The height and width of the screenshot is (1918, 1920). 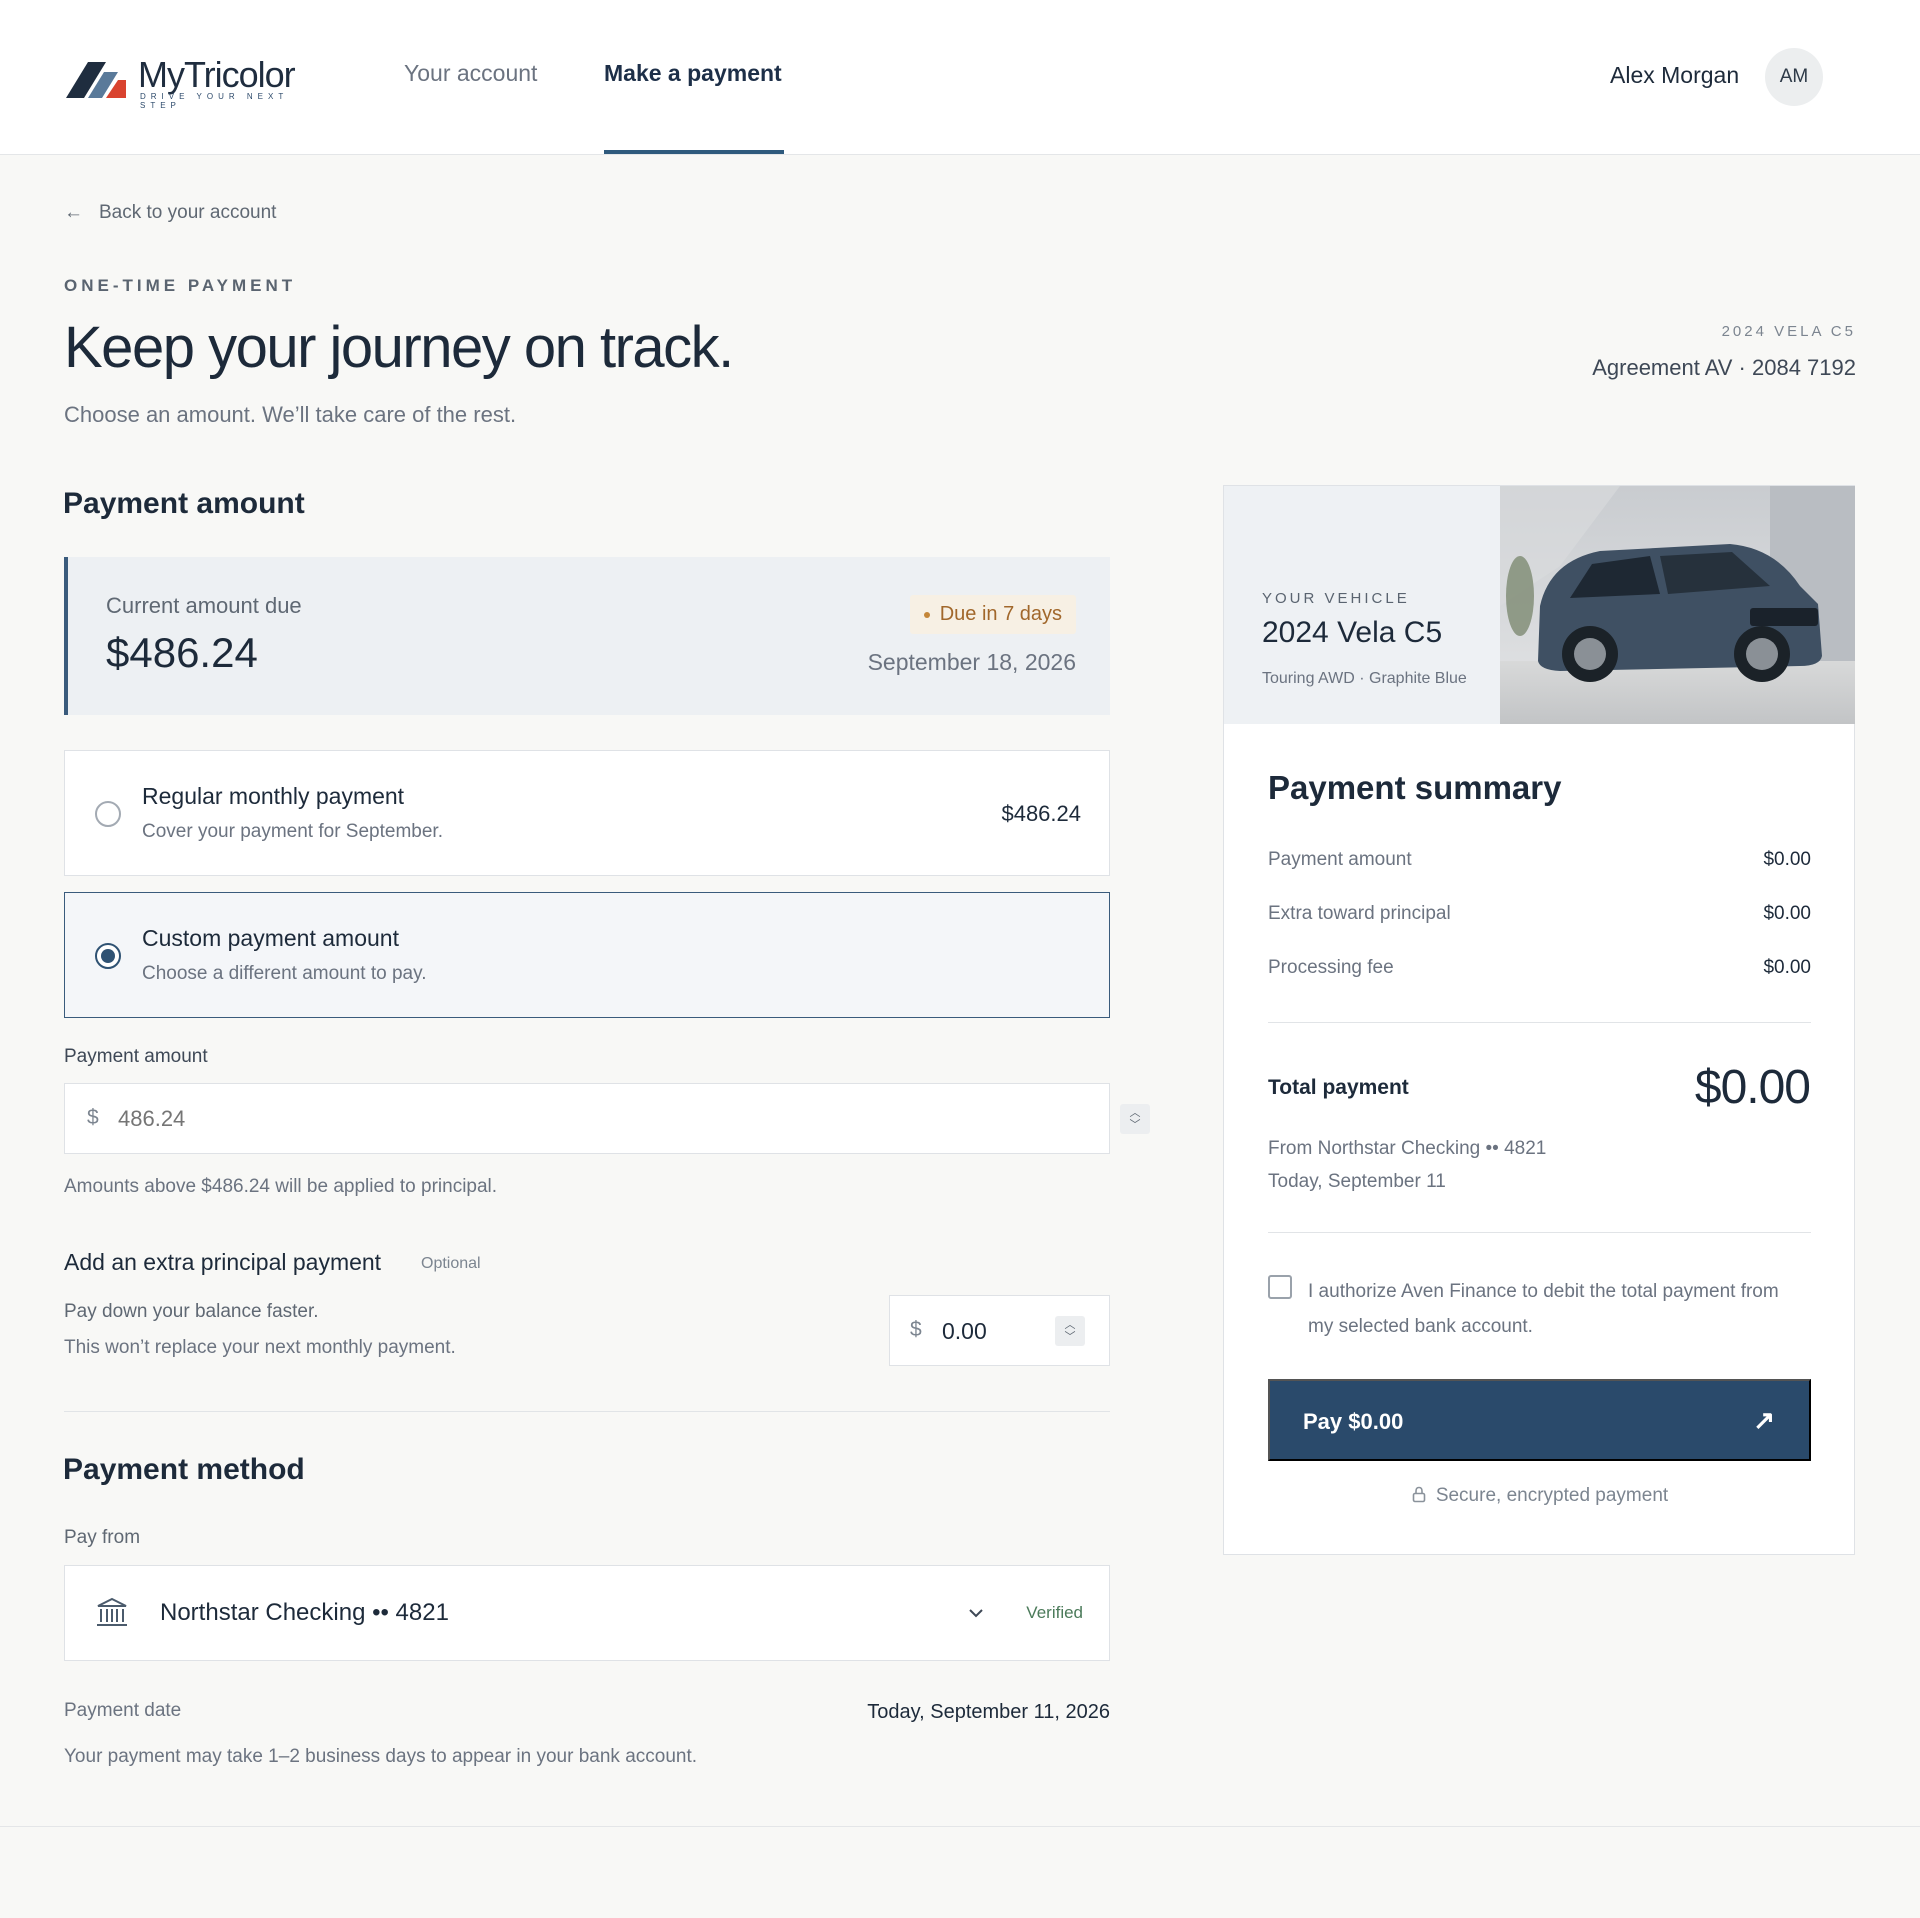 What do you see at coordinates (1539, 1420) in the screenshot?
I see `pay-button: Pay $0.00 ↗` at bounding box center [1539, 1420].